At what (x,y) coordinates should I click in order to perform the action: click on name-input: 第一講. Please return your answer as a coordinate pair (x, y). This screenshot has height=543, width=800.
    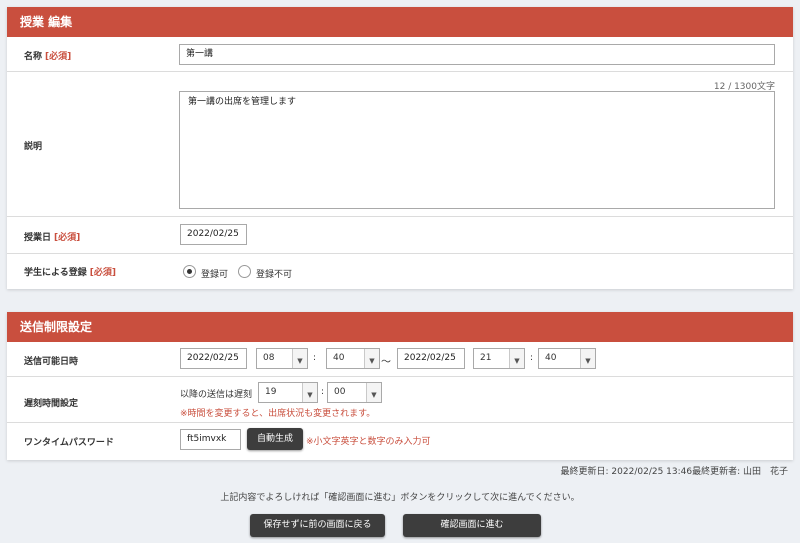
    Looking at the image, I should click on (477, 54).